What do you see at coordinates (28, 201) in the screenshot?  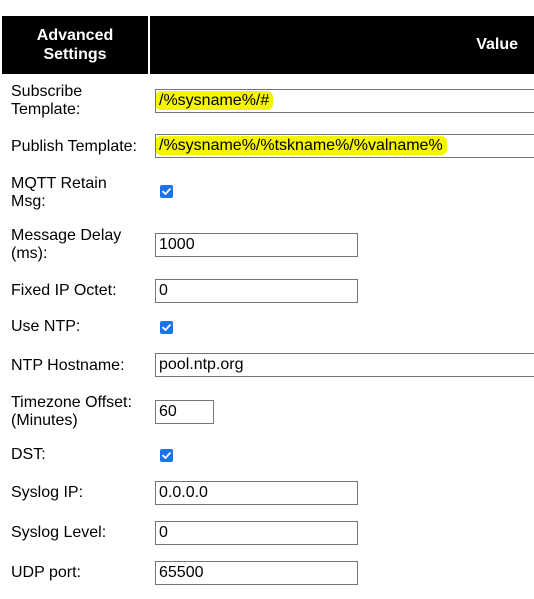 I see `mqtt-retain-msg-label-line2: Msg:` at bounding box center [28, 201].